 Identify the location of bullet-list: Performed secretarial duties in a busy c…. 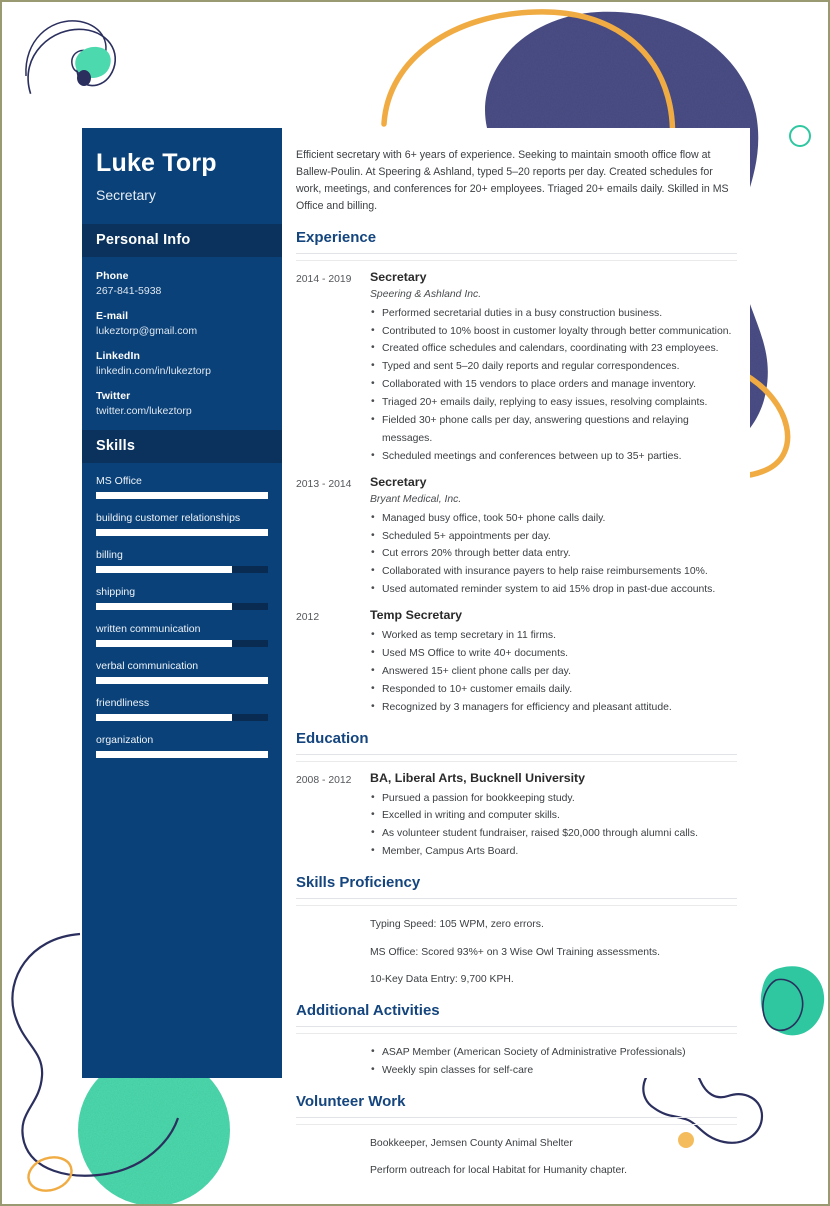
(553, 385).